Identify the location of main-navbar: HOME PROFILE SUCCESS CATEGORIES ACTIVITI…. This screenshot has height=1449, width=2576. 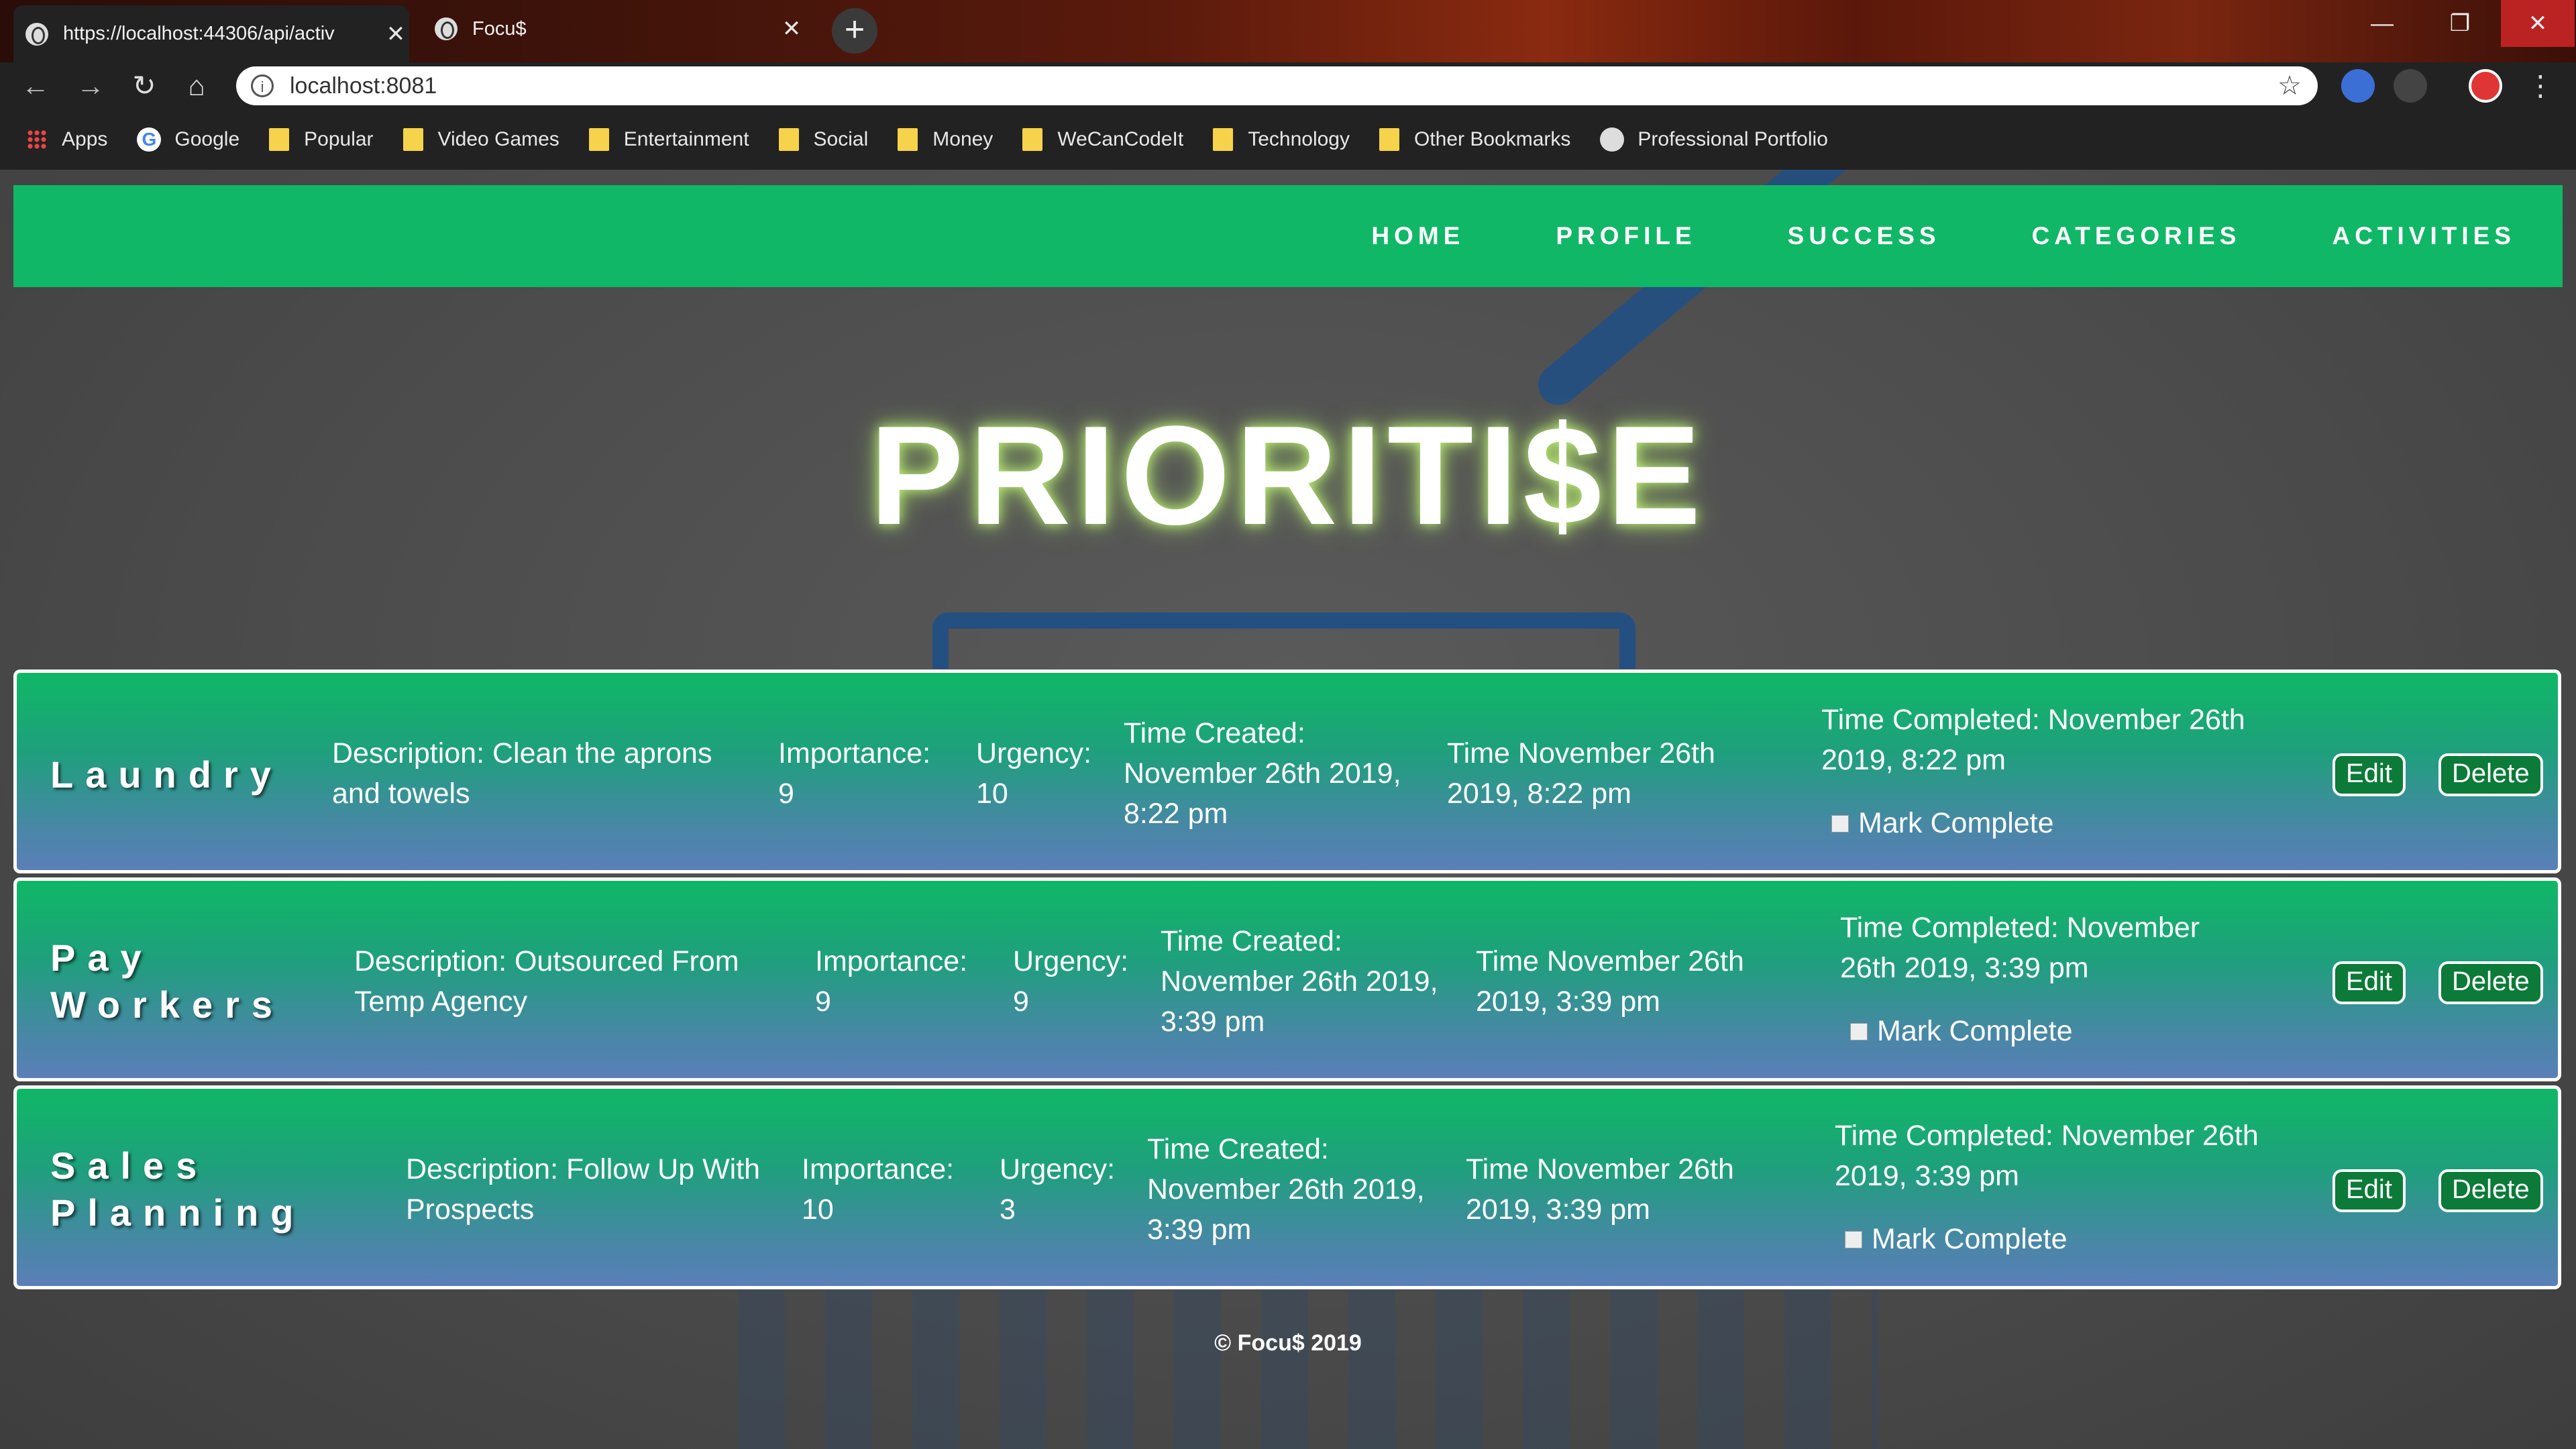
(1288, 236).